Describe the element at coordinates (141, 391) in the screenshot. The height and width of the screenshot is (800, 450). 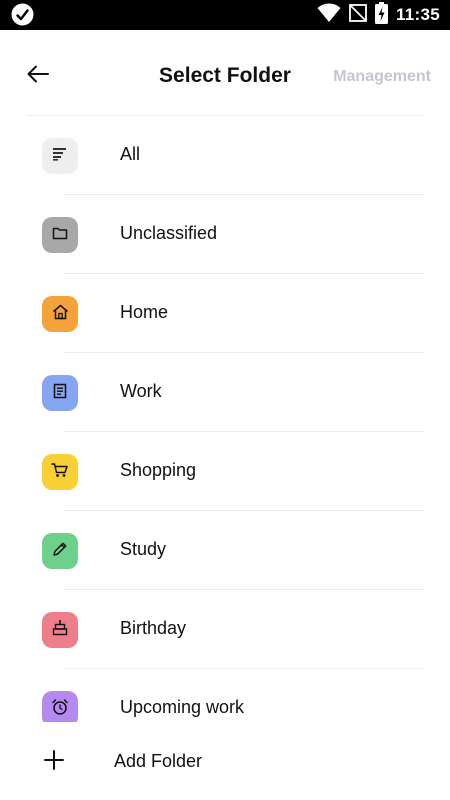
I see `folder-label: Work` at that location.